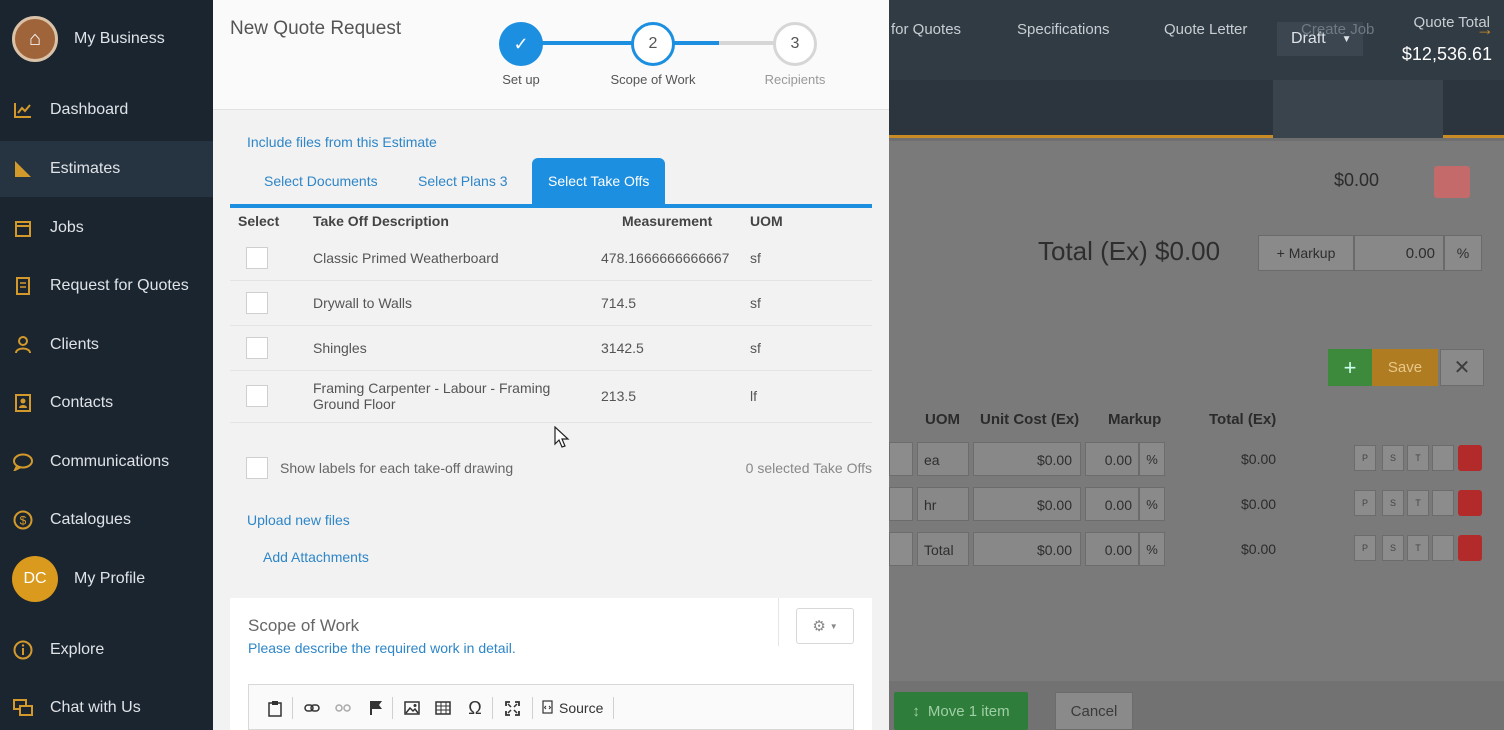 The width and height of the screenshot is (1504, 730). I want to click on sidebar-item-communications: Communications, so click(106, 462).